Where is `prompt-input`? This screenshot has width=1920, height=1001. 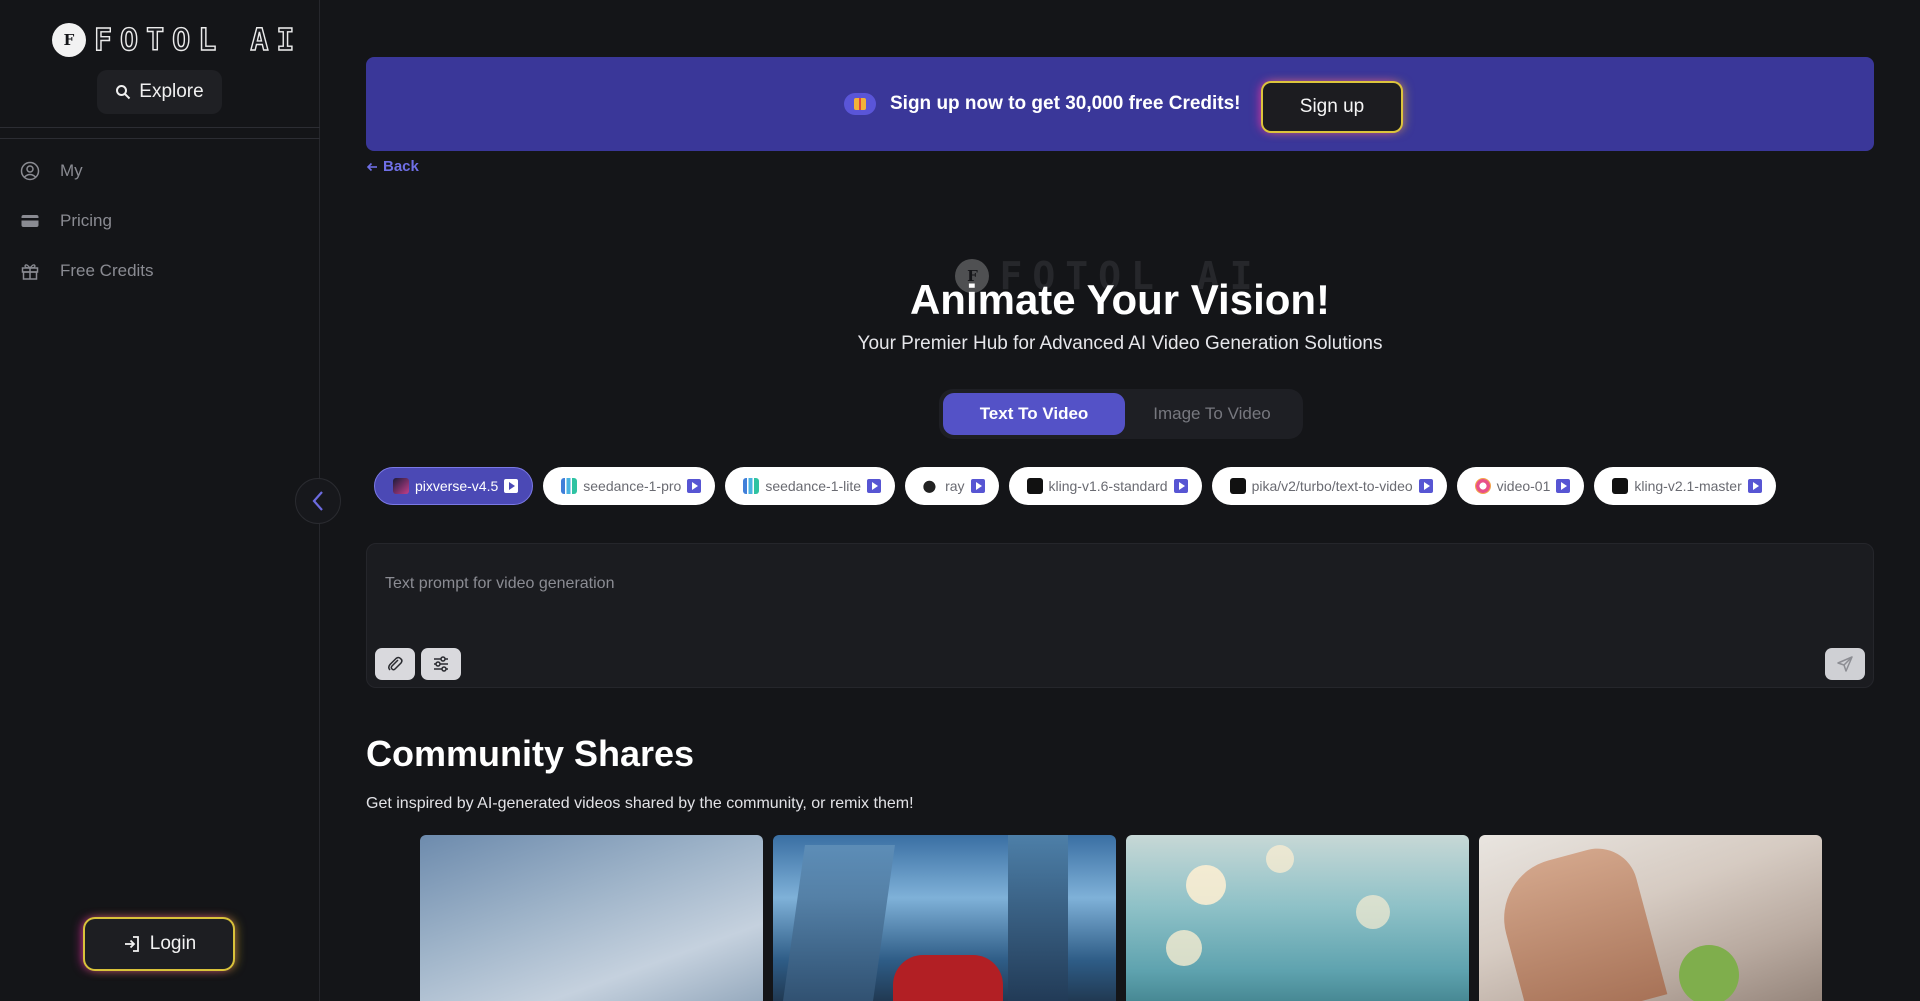
prompt-input is located at coordinates (1115, 584).